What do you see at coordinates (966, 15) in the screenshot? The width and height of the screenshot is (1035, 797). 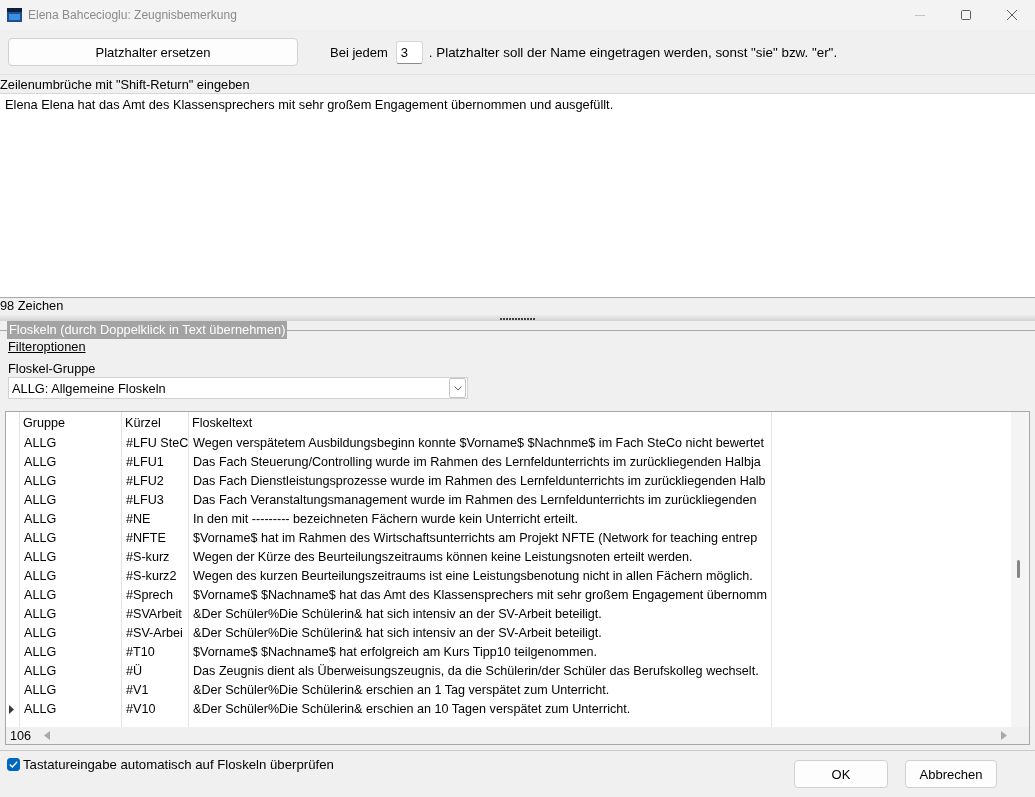 I see `maximize-icon` at bounding box center [966, 15].